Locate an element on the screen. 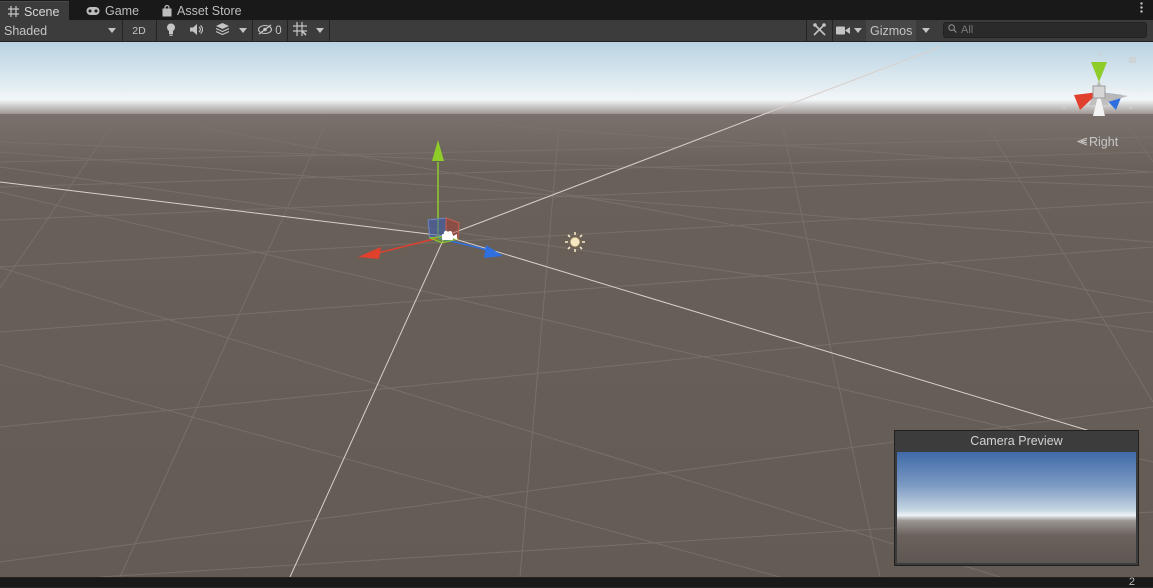 This screenshot has height=588, width=1153. gizmos-dropdown is located at coordinates (926, 30).